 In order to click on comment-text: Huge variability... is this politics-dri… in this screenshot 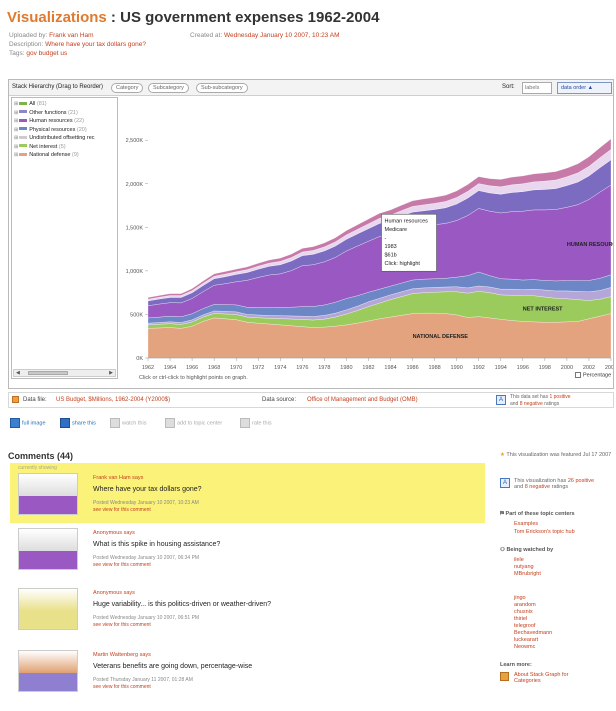, I will do `click(182, 604)`.